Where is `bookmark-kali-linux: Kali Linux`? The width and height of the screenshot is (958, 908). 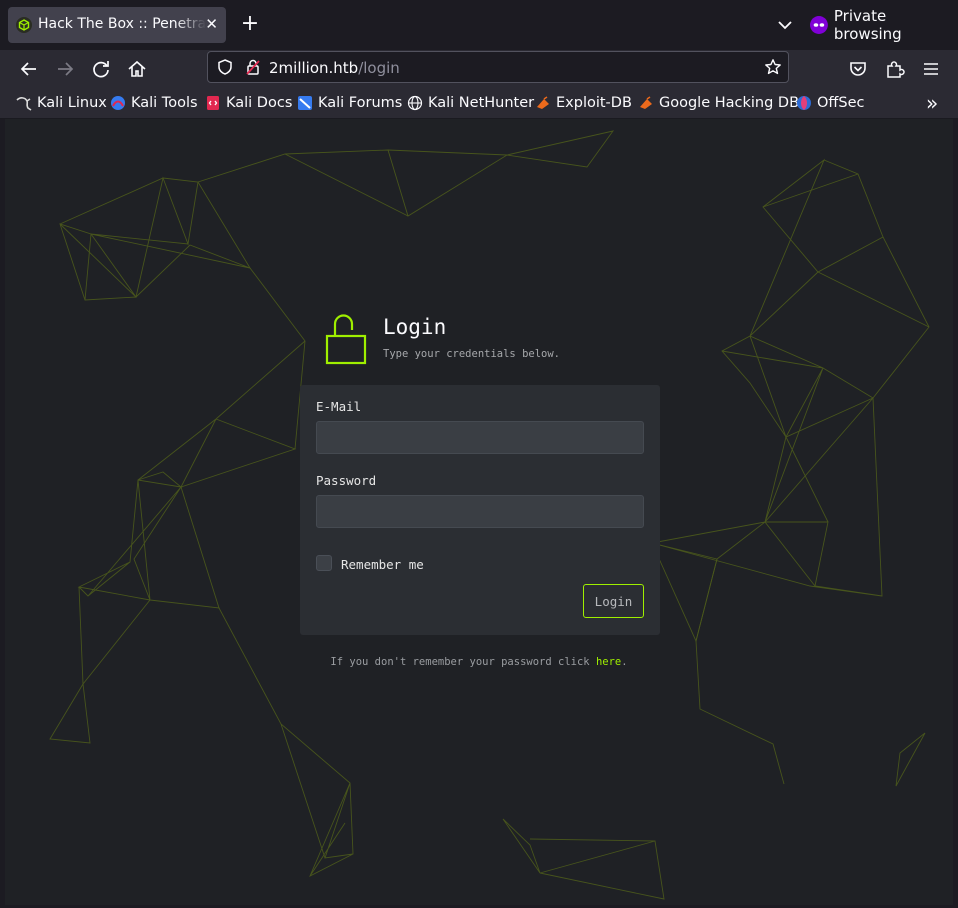
bookmark-kali-linux: Kali Linux is located at coordinates (61, 103).